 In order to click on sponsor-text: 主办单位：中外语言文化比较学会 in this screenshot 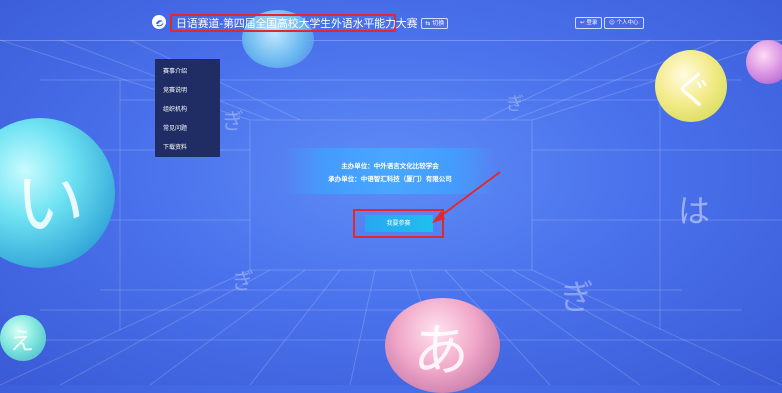, I will do `click(390, 165)`.